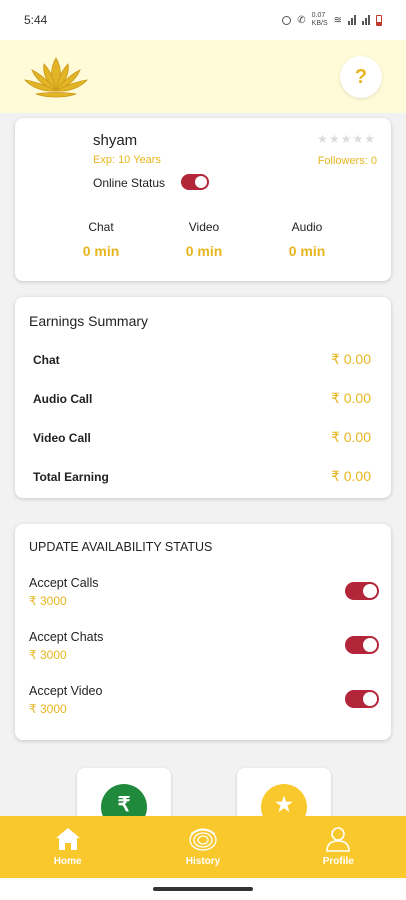 Image resolution: width=406 pixels, height=900 pixels. Describe the element at coordinates (204, 592) in the screenshot. I see `availability-row-calls: Accept Calls ₹ 3000` at that location.